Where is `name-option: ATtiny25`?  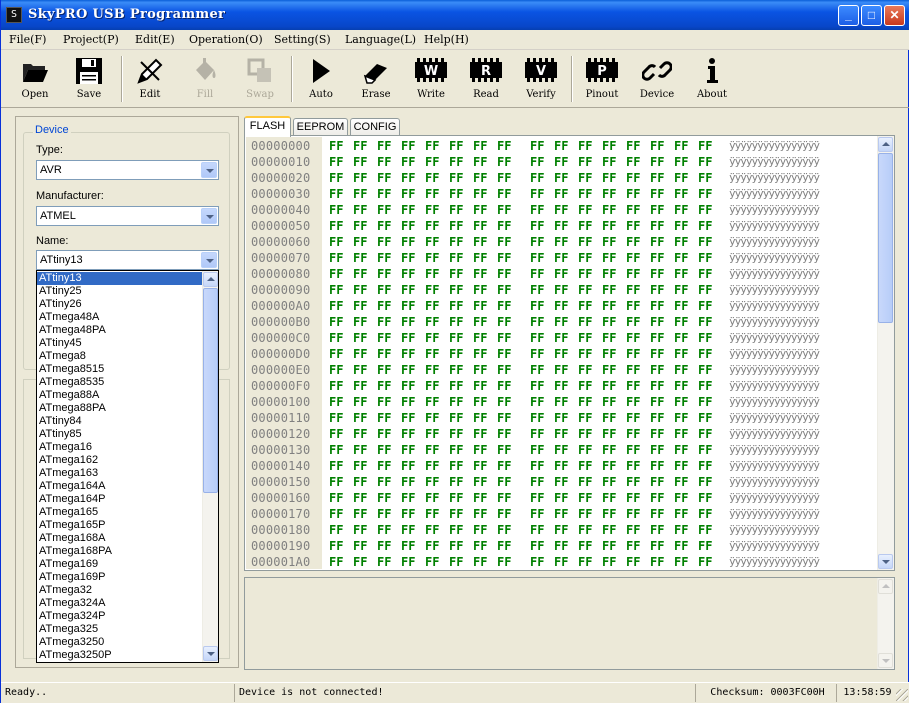
name-option: ATtiny25 is located at coordinates (120, 291).